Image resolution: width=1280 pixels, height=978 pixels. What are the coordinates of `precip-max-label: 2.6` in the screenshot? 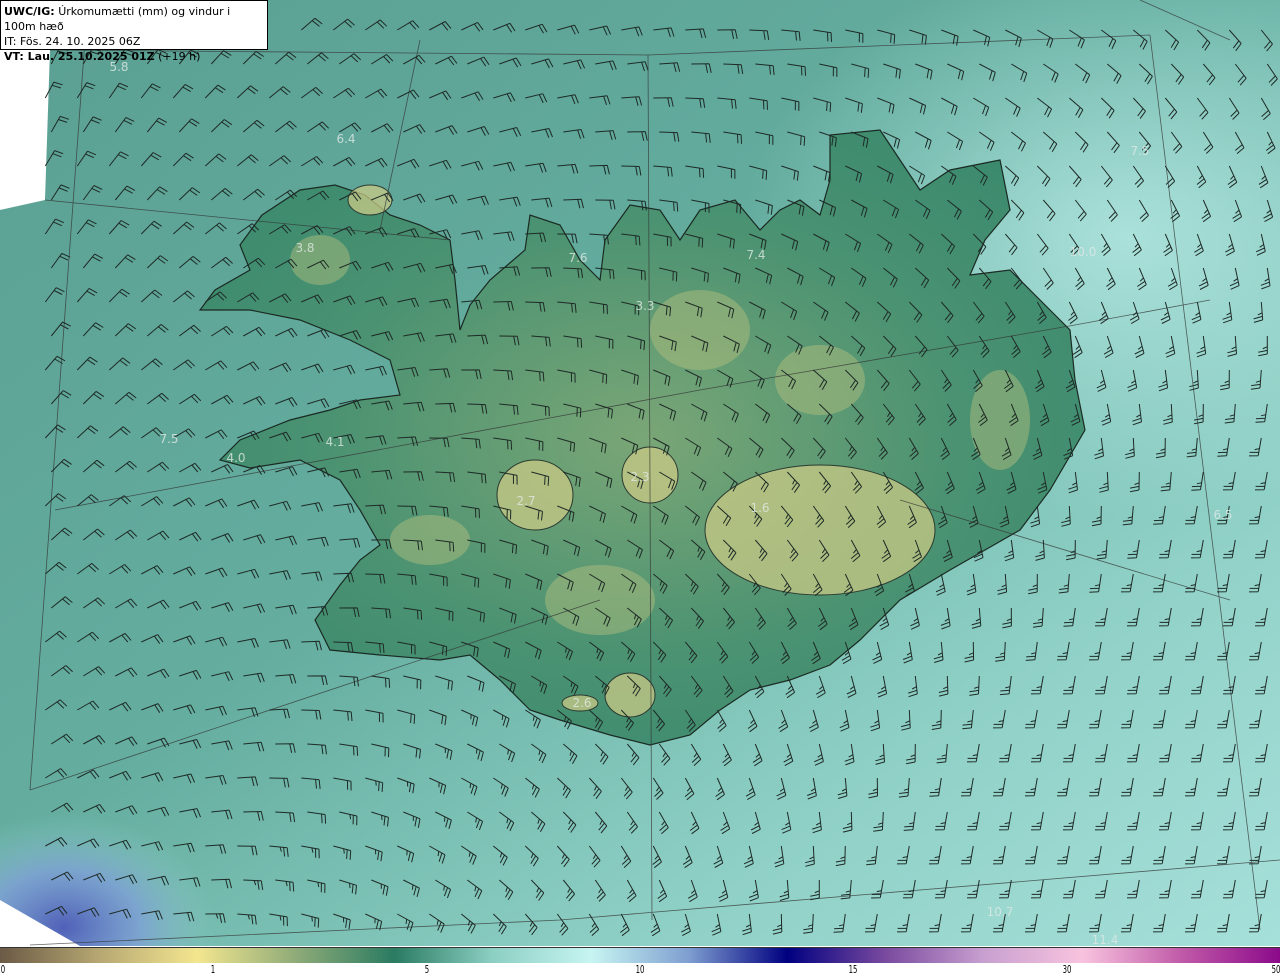 It's located at (581, 703).